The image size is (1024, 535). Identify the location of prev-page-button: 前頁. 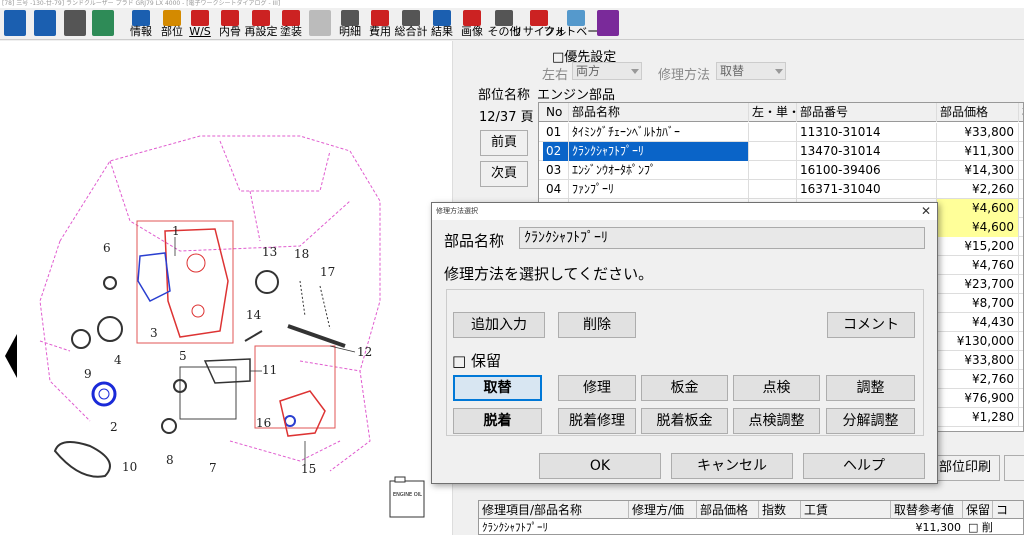
(504, 143).